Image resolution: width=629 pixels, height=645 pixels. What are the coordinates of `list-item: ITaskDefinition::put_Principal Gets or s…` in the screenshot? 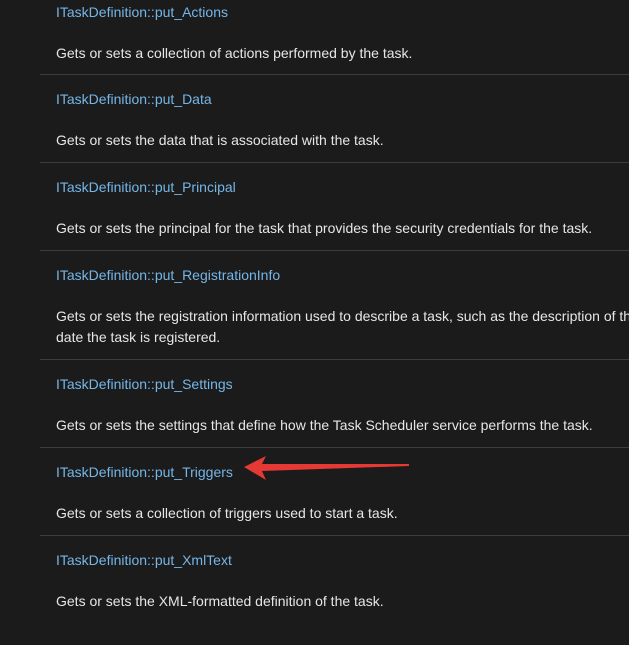 It's located at (334, 207).